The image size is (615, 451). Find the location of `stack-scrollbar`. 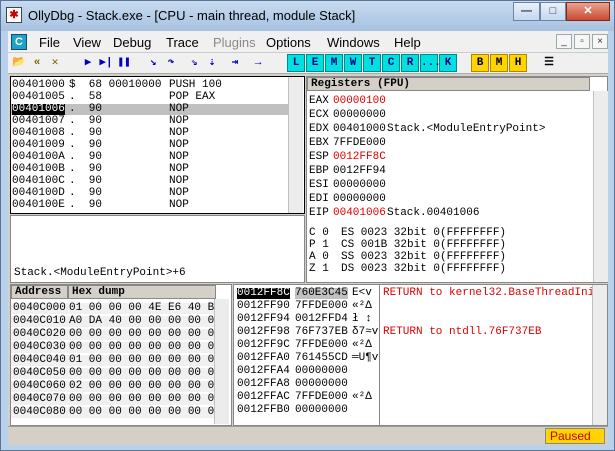

stack-scrollbar is located at coordinates (599, 355).